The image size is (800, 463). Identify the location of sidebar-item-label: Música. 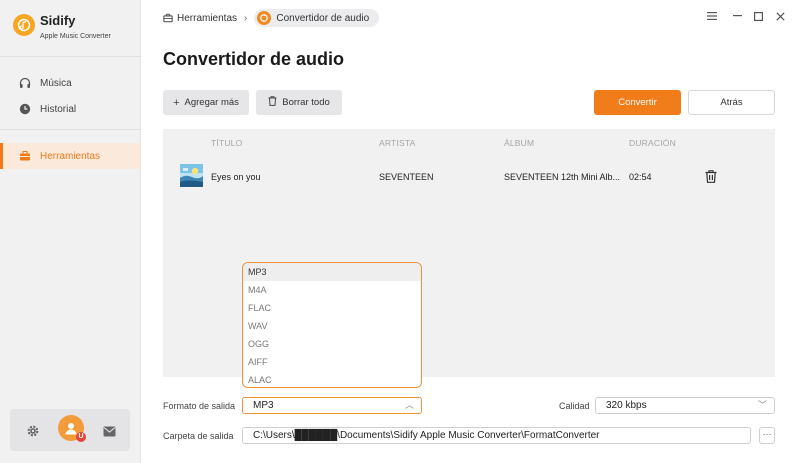
(56, 83).